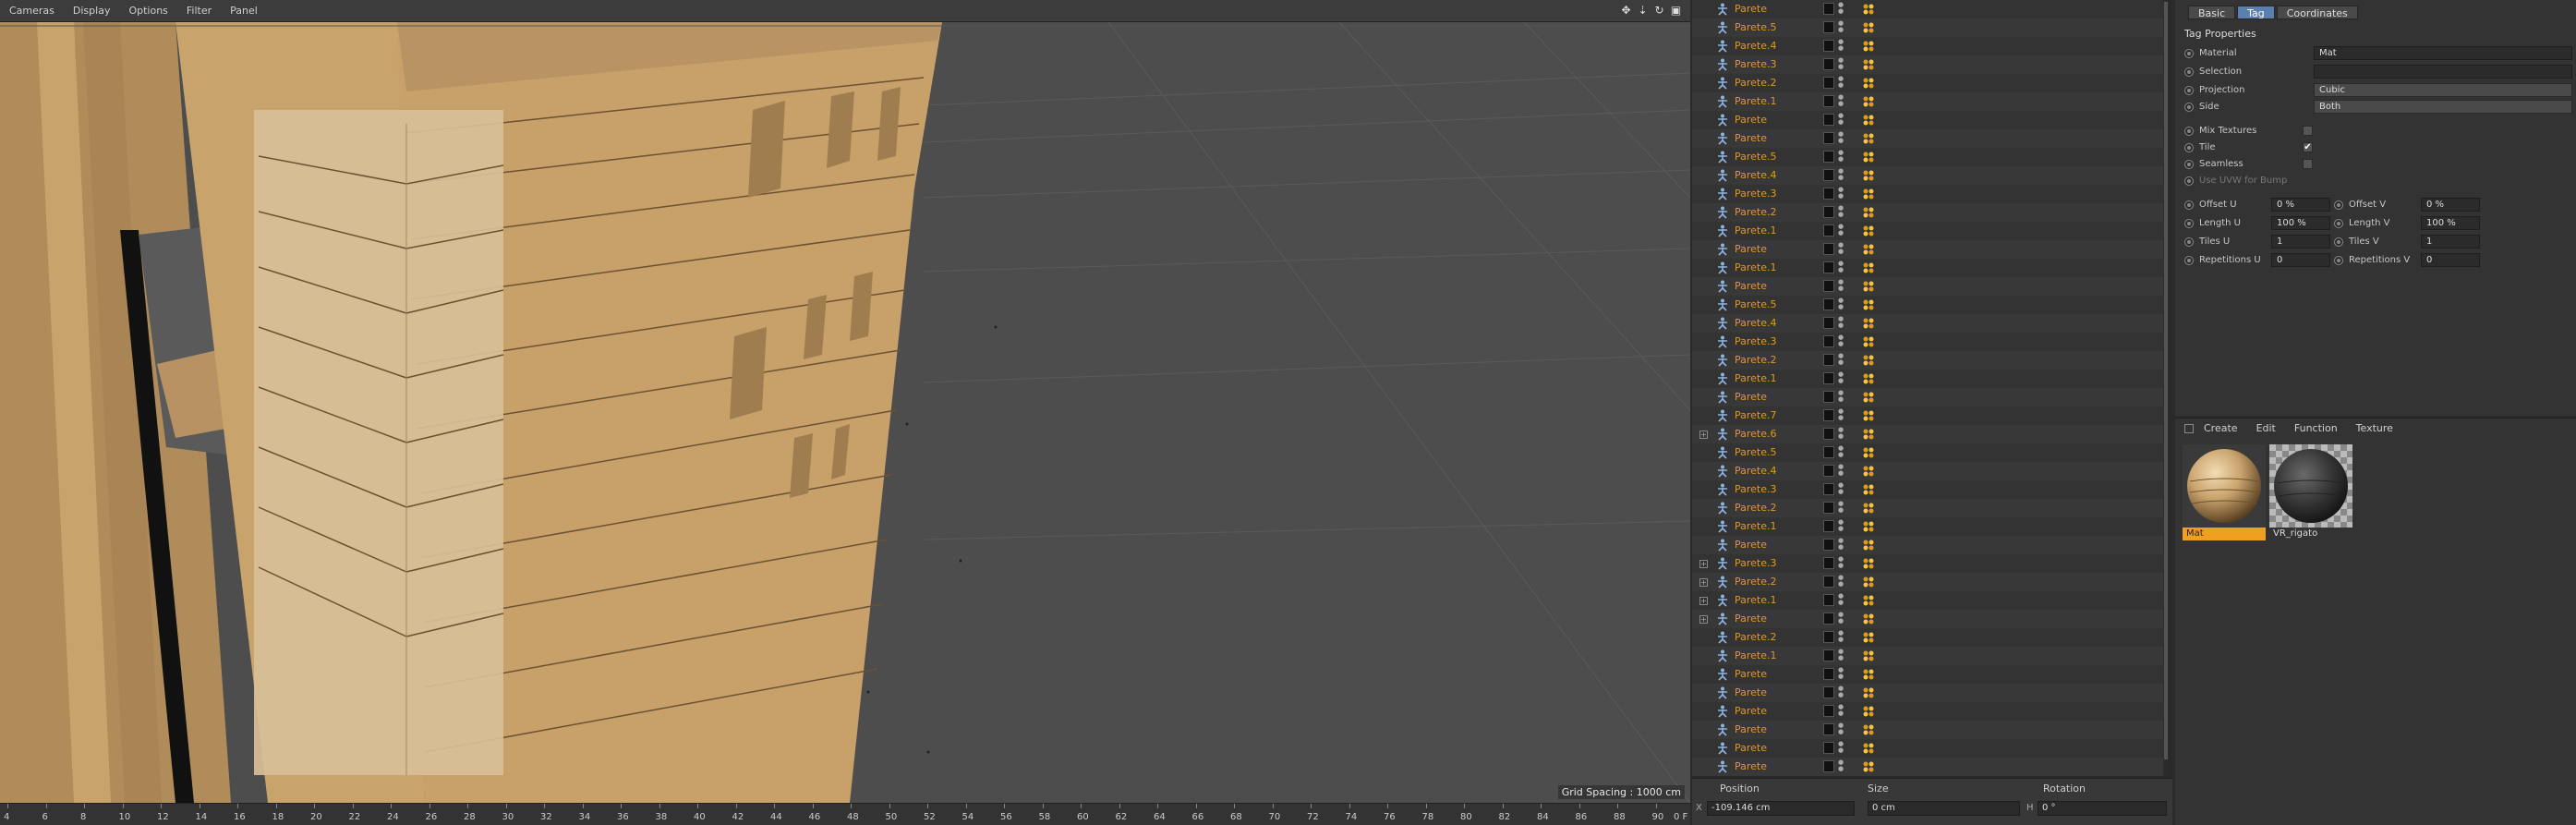 This screenshot has width=2576, height=825. What do you see at coordinates (2310, 492) in the screenshot?
I see `material-swatch-vr-rigato: VR_rigato` at bounding box center [2310, 492].